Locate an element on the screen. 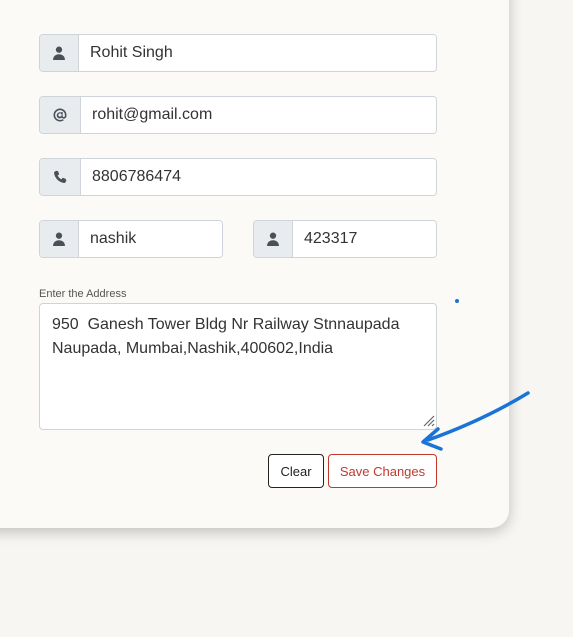 This screenshot has height=637, width=573. phone-input-group is located at coordinates (238, 177).